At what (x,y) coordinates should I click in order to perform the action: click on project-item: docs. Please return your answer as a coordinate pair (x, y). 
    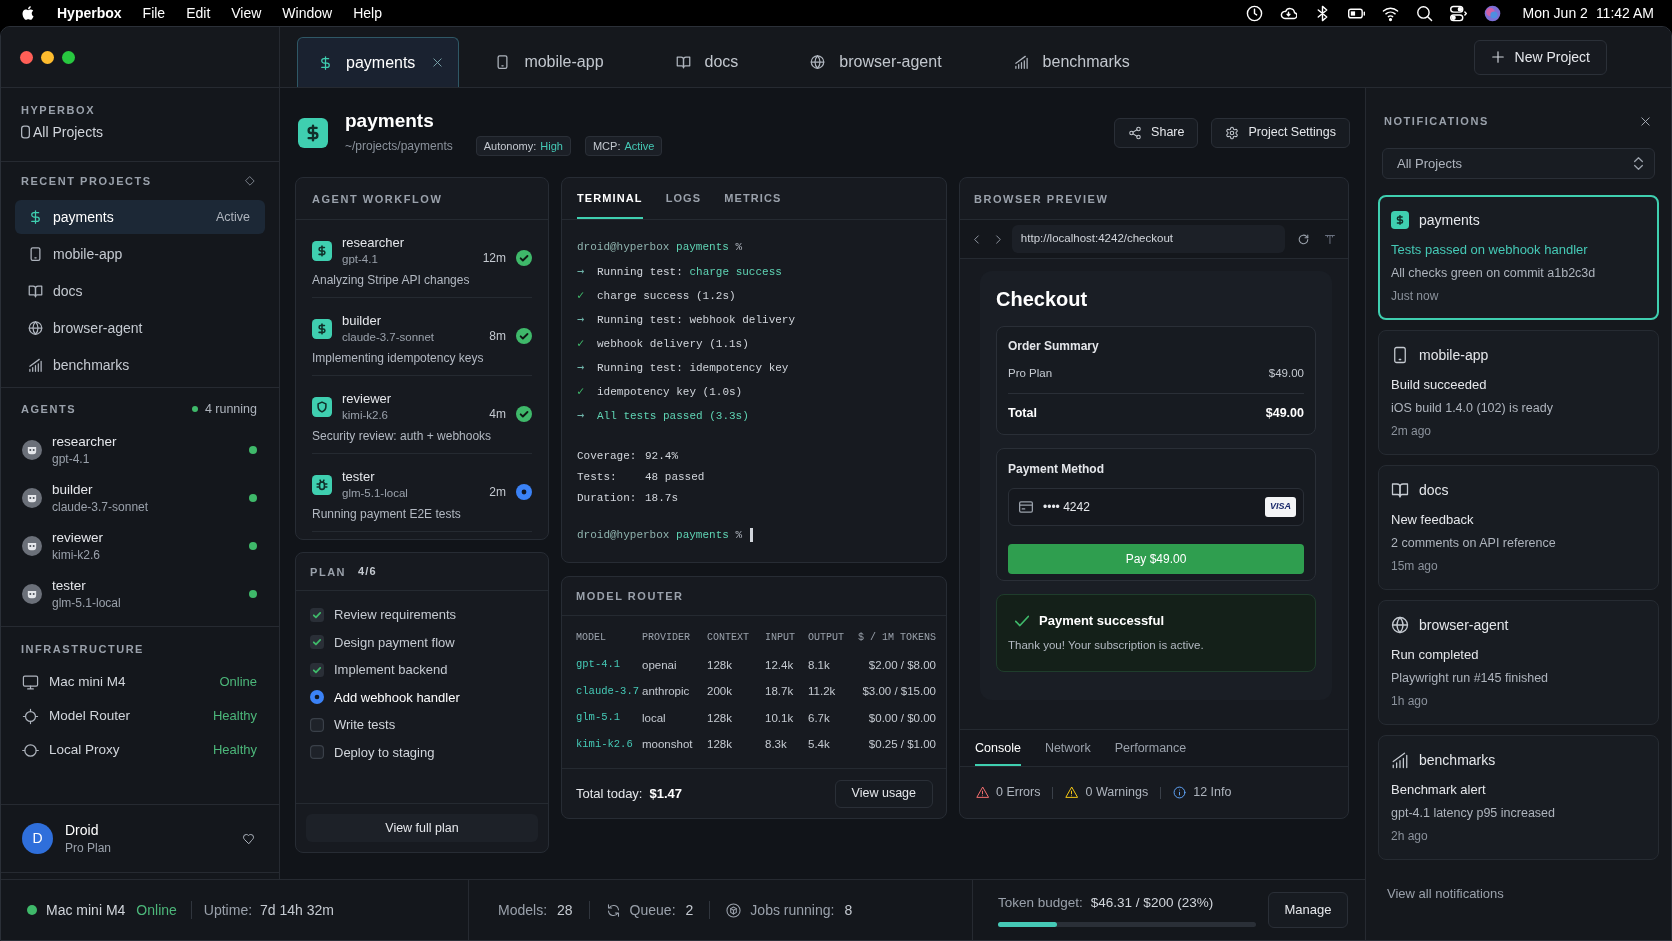
    Looking at the image, I should click on (140, 291).